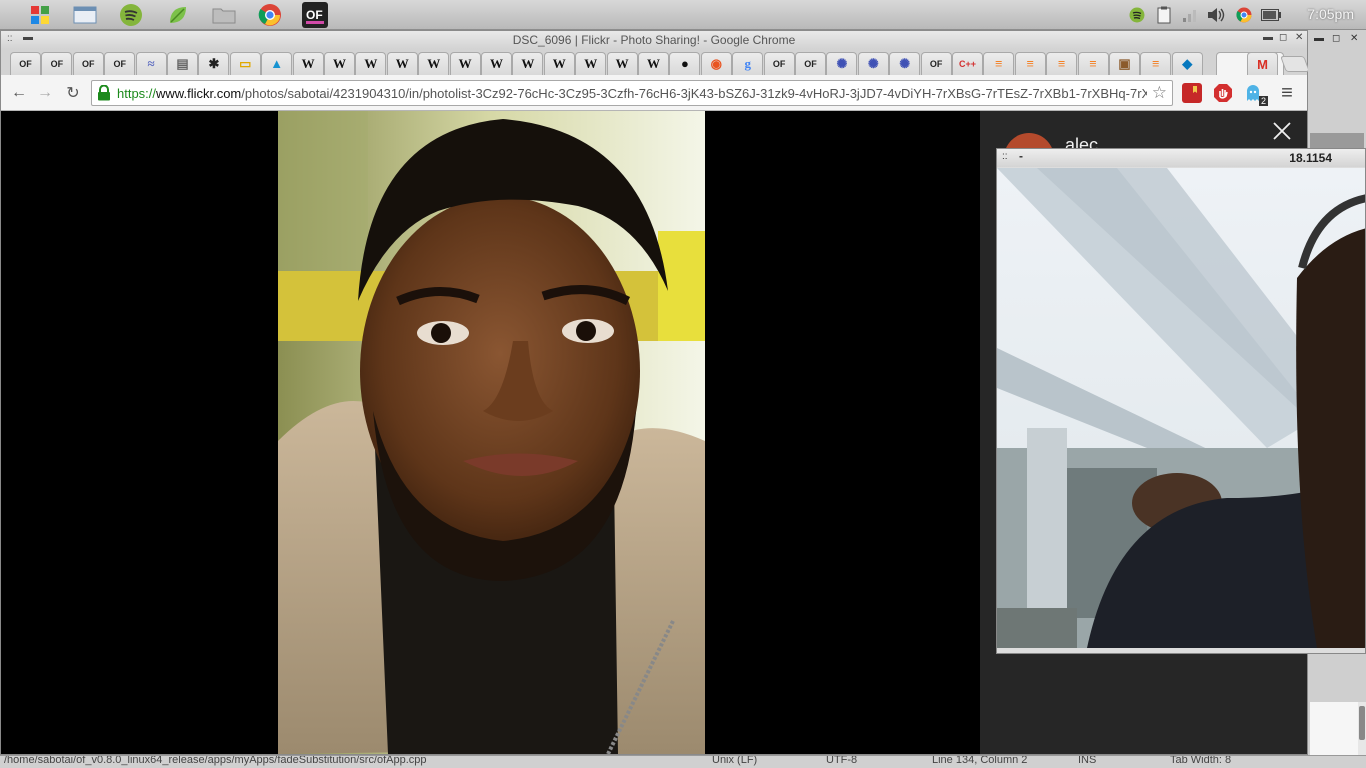 Image resolution: width=1366 pixels, height=768 pixels. What do you see at coordinates (277, 63) in the screenshot?
I see `tab-arch: ▲` at bounding box center [277, 63].